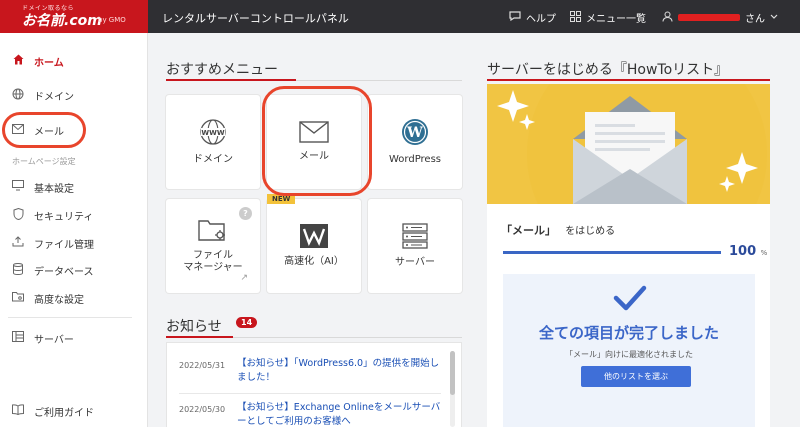  What do you see at coordinates (54, 97) in the screenshot?
I see `sidebar-item-label: ドメイン` at bounding box center [54, 97].